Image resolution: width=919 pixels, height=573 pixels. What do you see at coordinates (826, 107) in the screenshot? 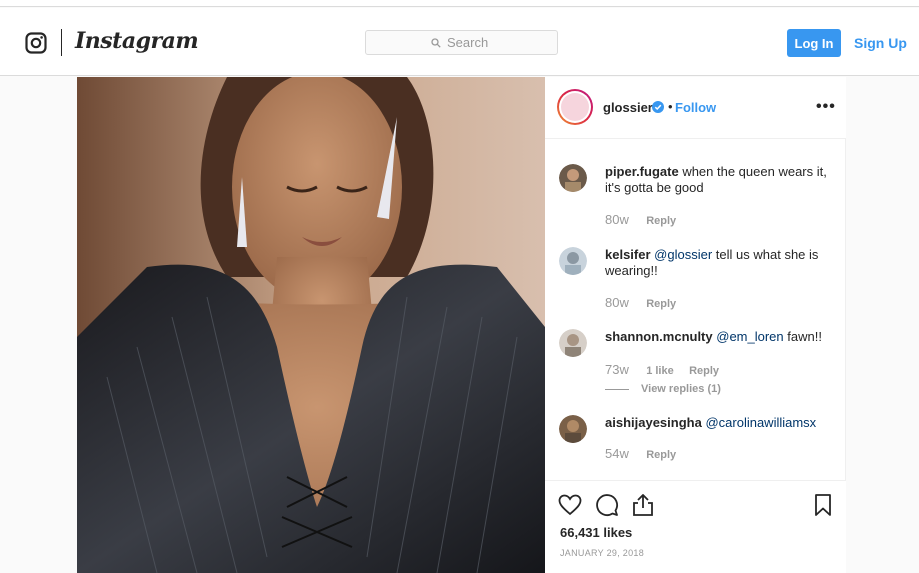
I see `more-options-icon: •••` at bounding box center [826, 107].